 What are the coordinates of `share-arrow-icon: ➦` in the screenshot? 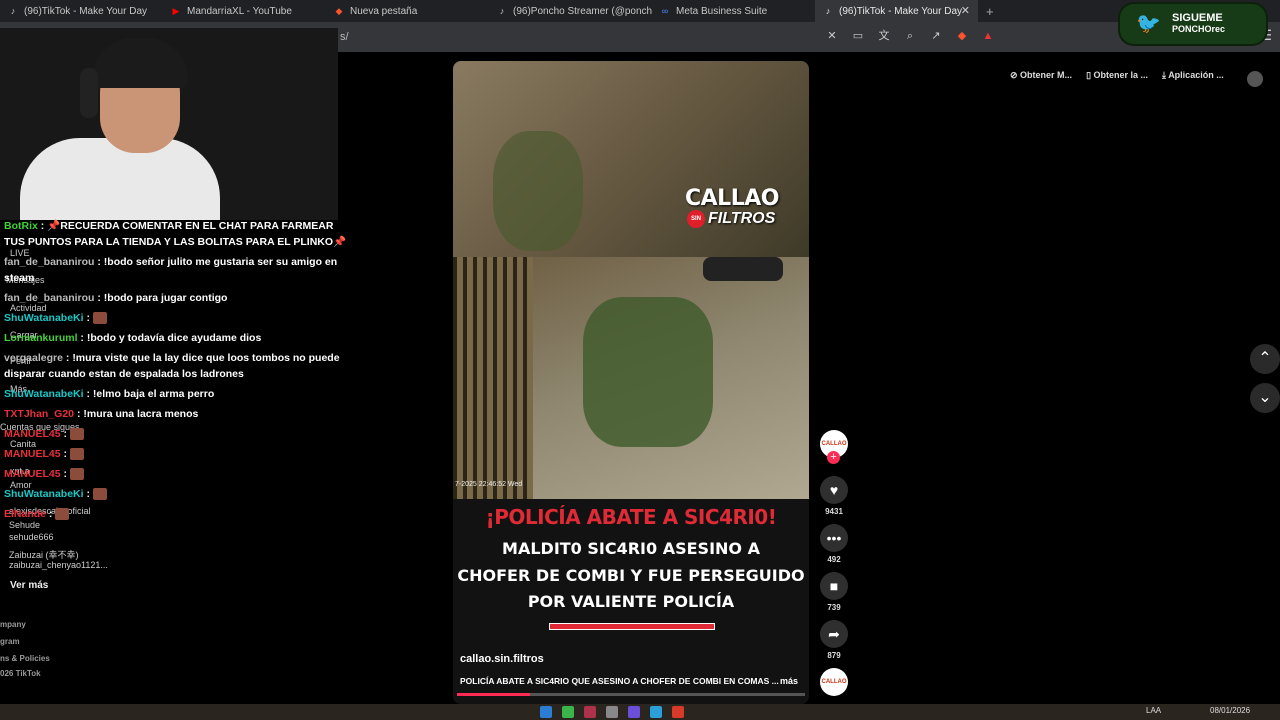 It's located at (834, 634).